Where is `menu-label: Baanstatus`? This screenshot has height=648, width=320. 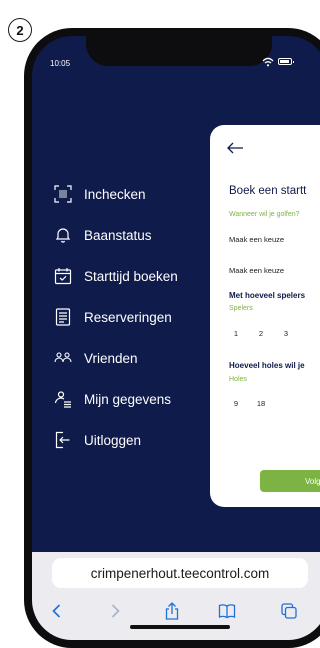 menu-label: Baanstatus is located at coordinates (118, 235).